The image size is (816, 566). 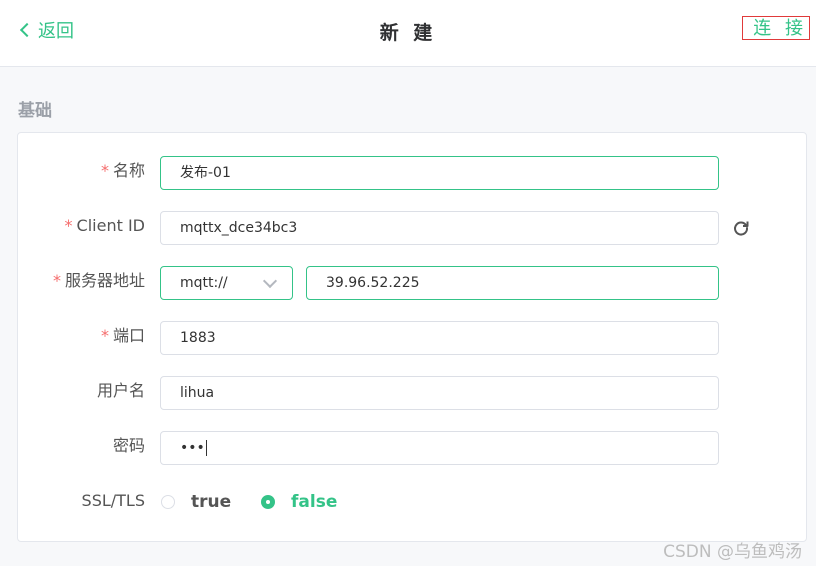 I want to click on protocol-select: mqtt://, so click(x=226, y=283).